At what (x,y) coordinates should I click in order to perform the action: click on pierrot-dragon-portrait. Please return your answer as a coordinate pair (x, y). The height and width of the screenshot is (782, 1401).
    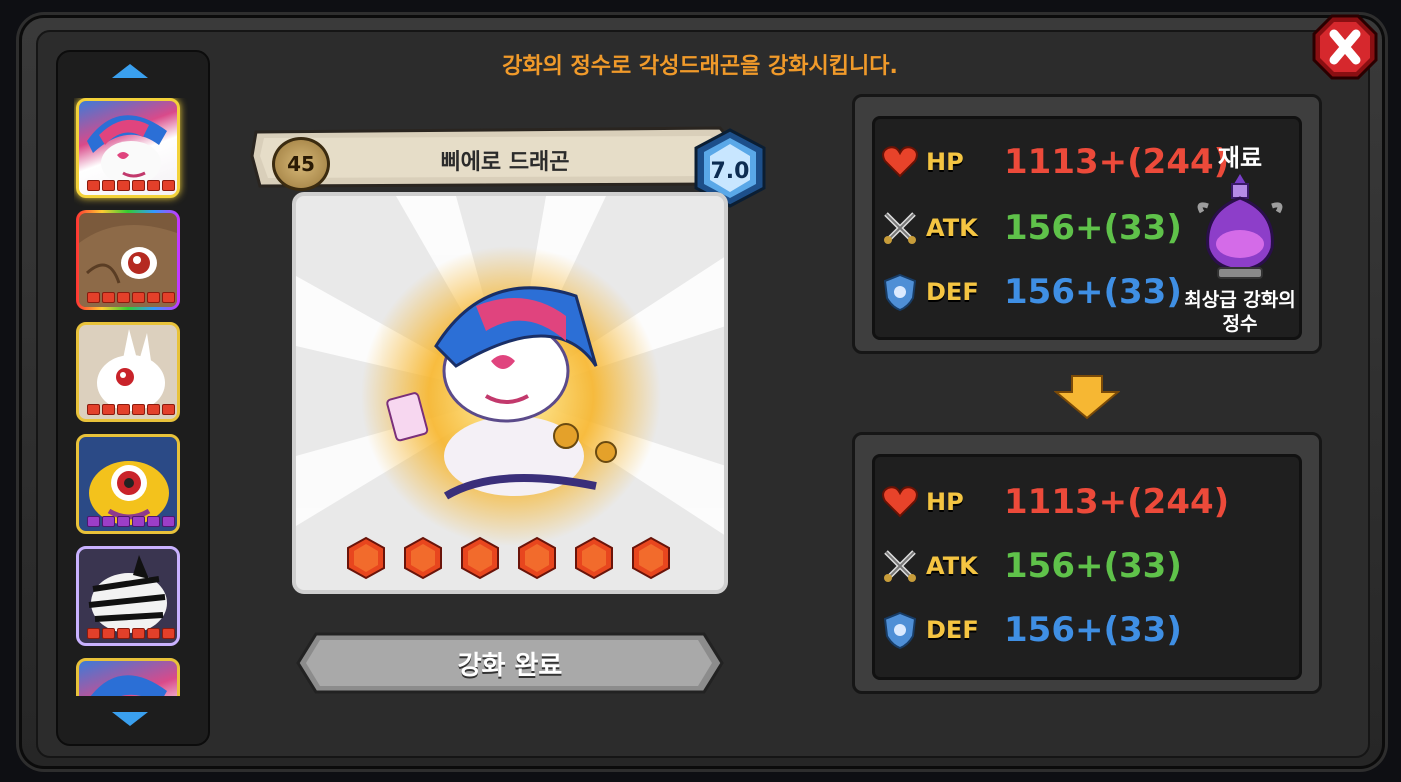
    Looking at the image, I should click on (128, 685).